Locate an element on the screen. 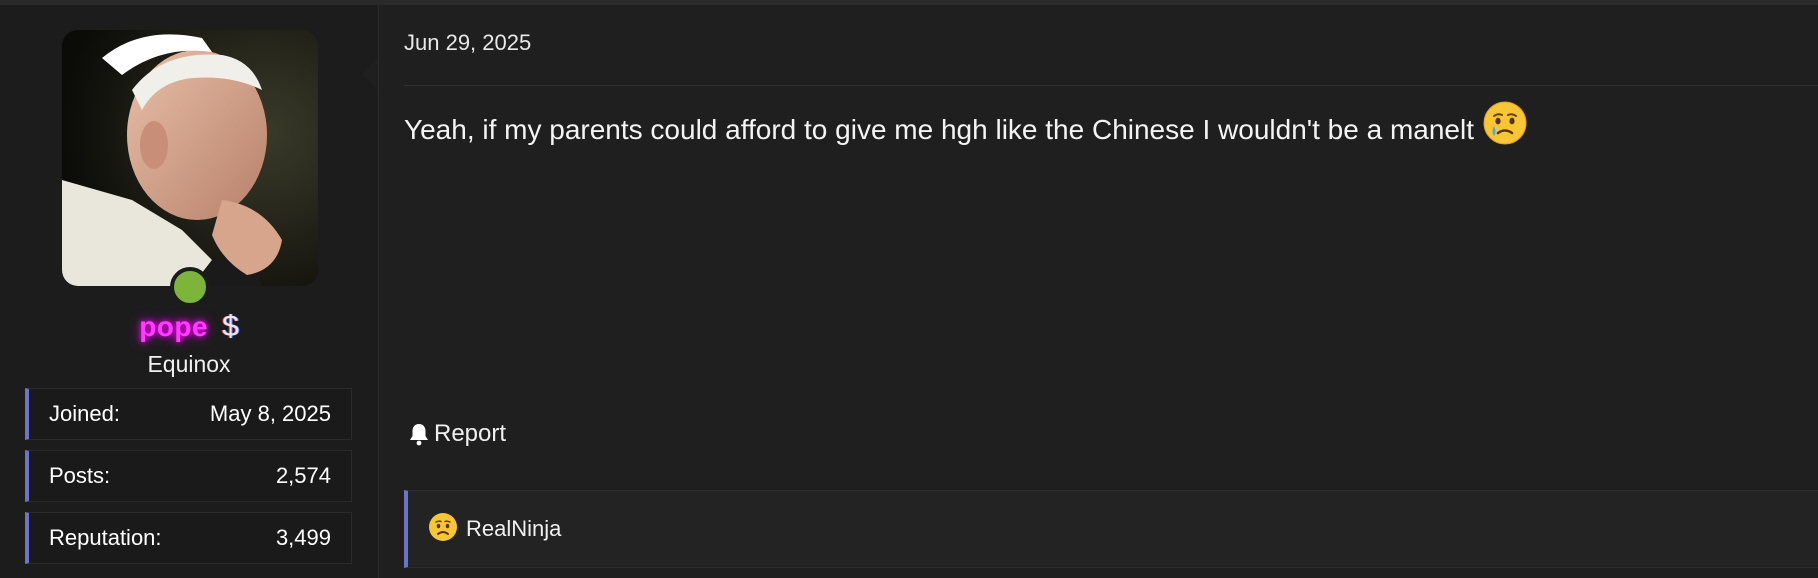 The height and width of the screenshot is (578, 1818). dollar-badge-icon: $ is located at coordinates (230, 326).